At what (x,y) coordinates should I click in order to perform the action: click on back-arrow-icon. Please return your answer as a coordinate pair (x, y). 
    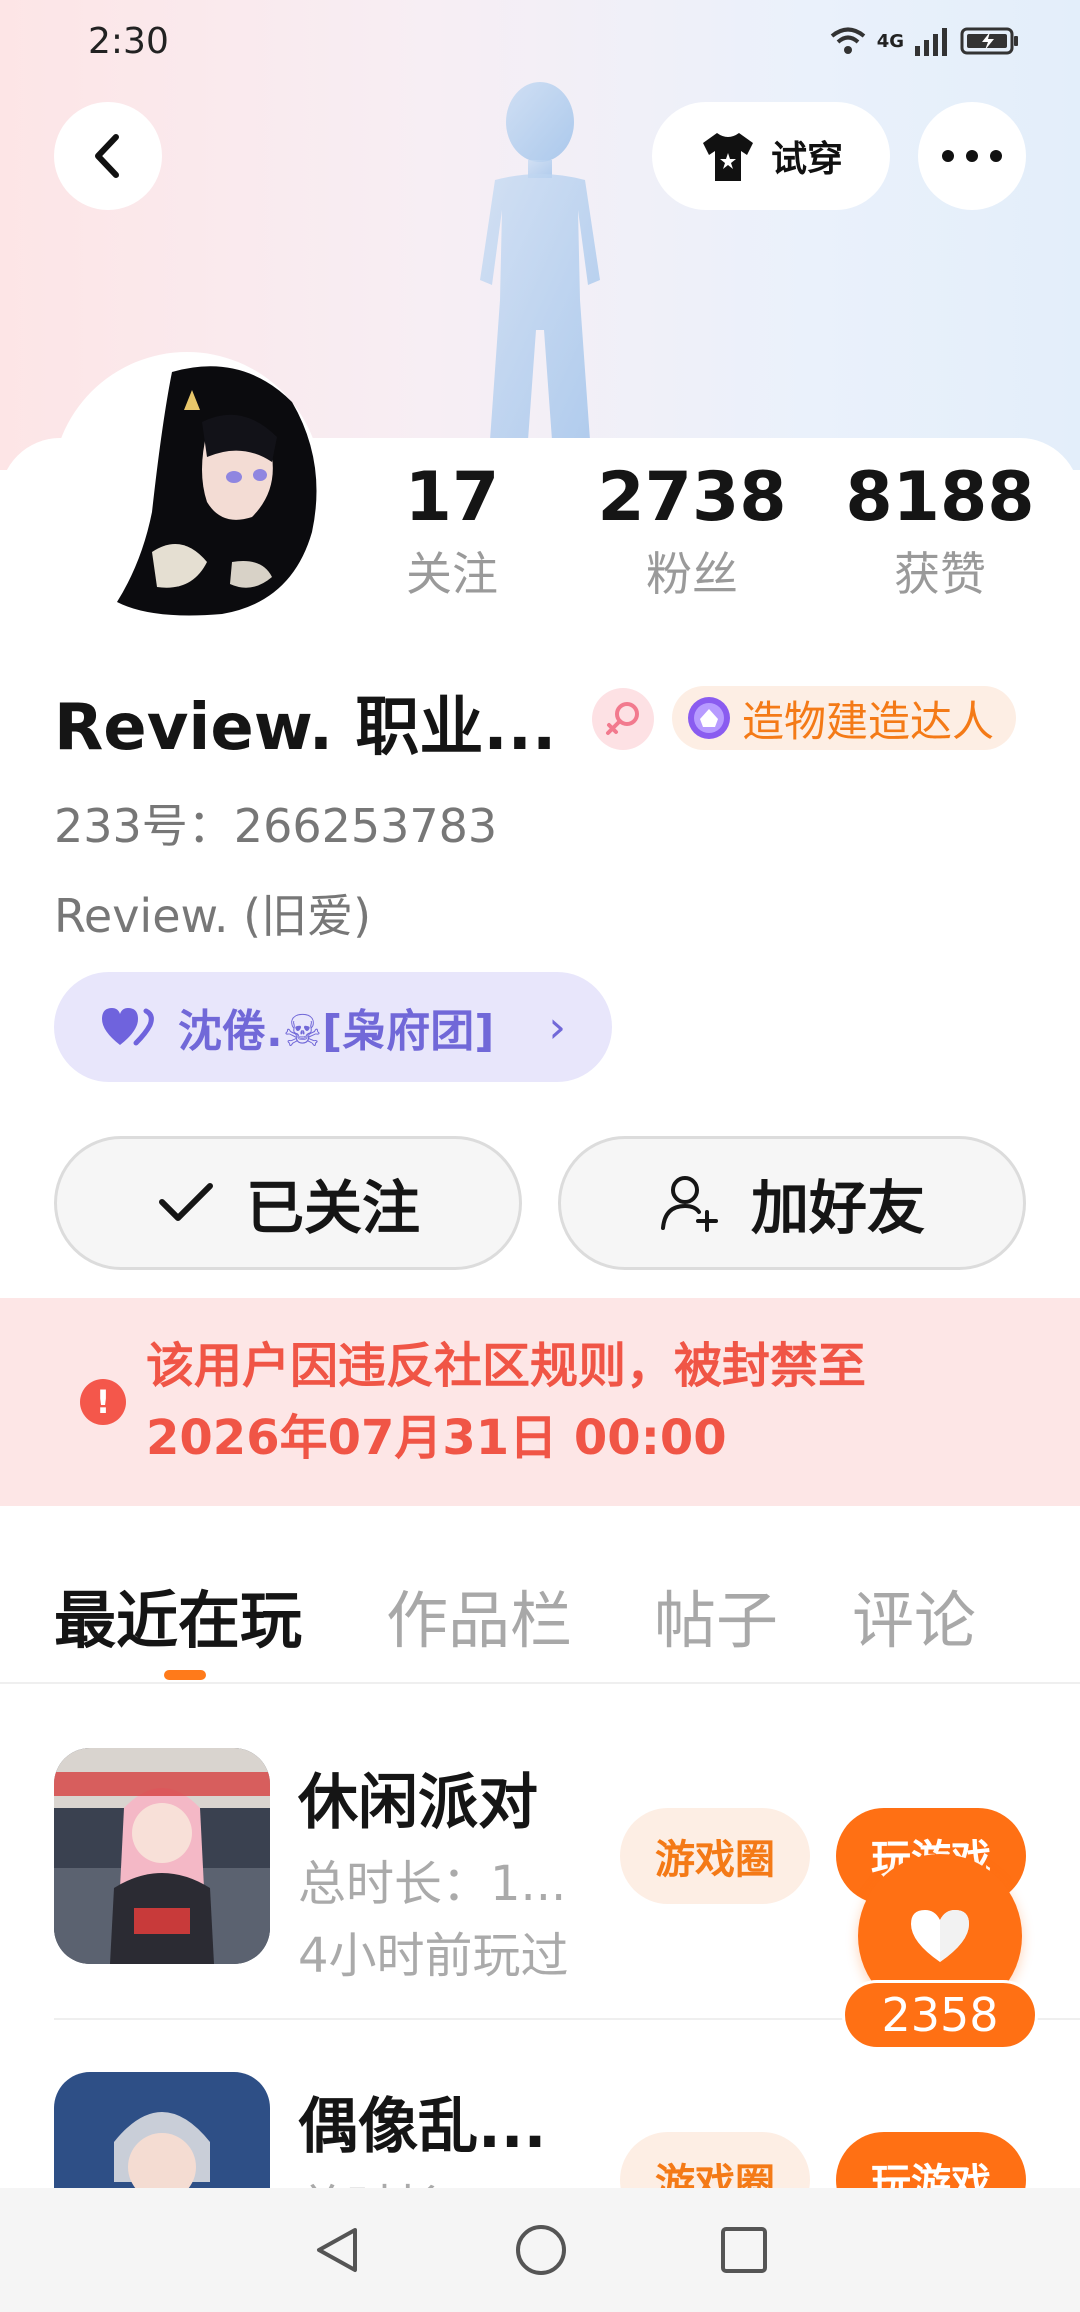
    Looking at the image, I should click on (107, 156).